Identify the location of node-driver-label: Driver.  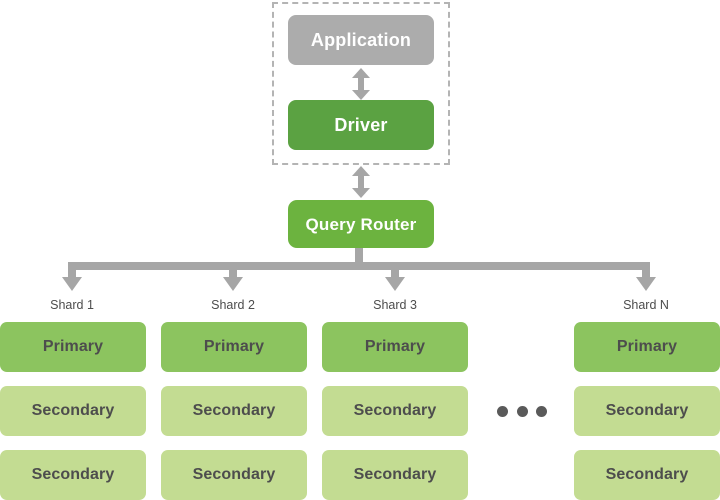
(361, 125).